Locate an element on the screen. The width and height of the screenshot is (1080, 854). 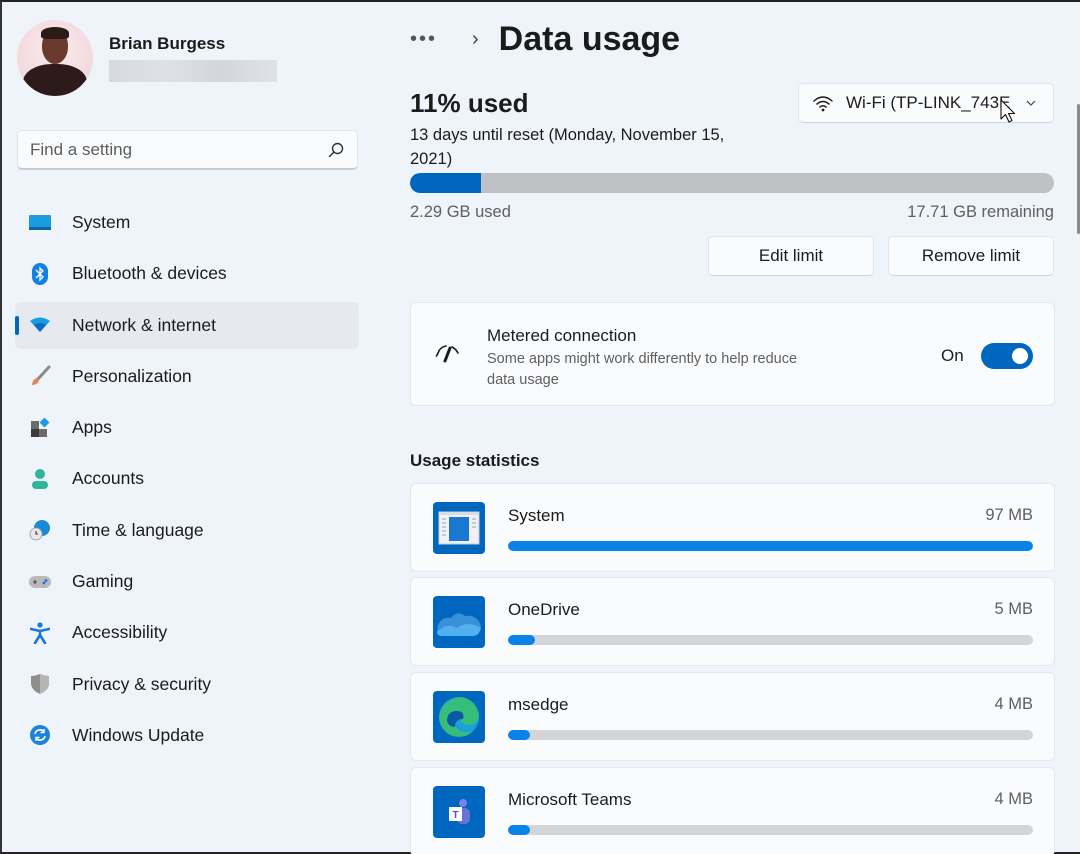
sidebar-item-time-language: Time & language is located at coordinates (187, 530).